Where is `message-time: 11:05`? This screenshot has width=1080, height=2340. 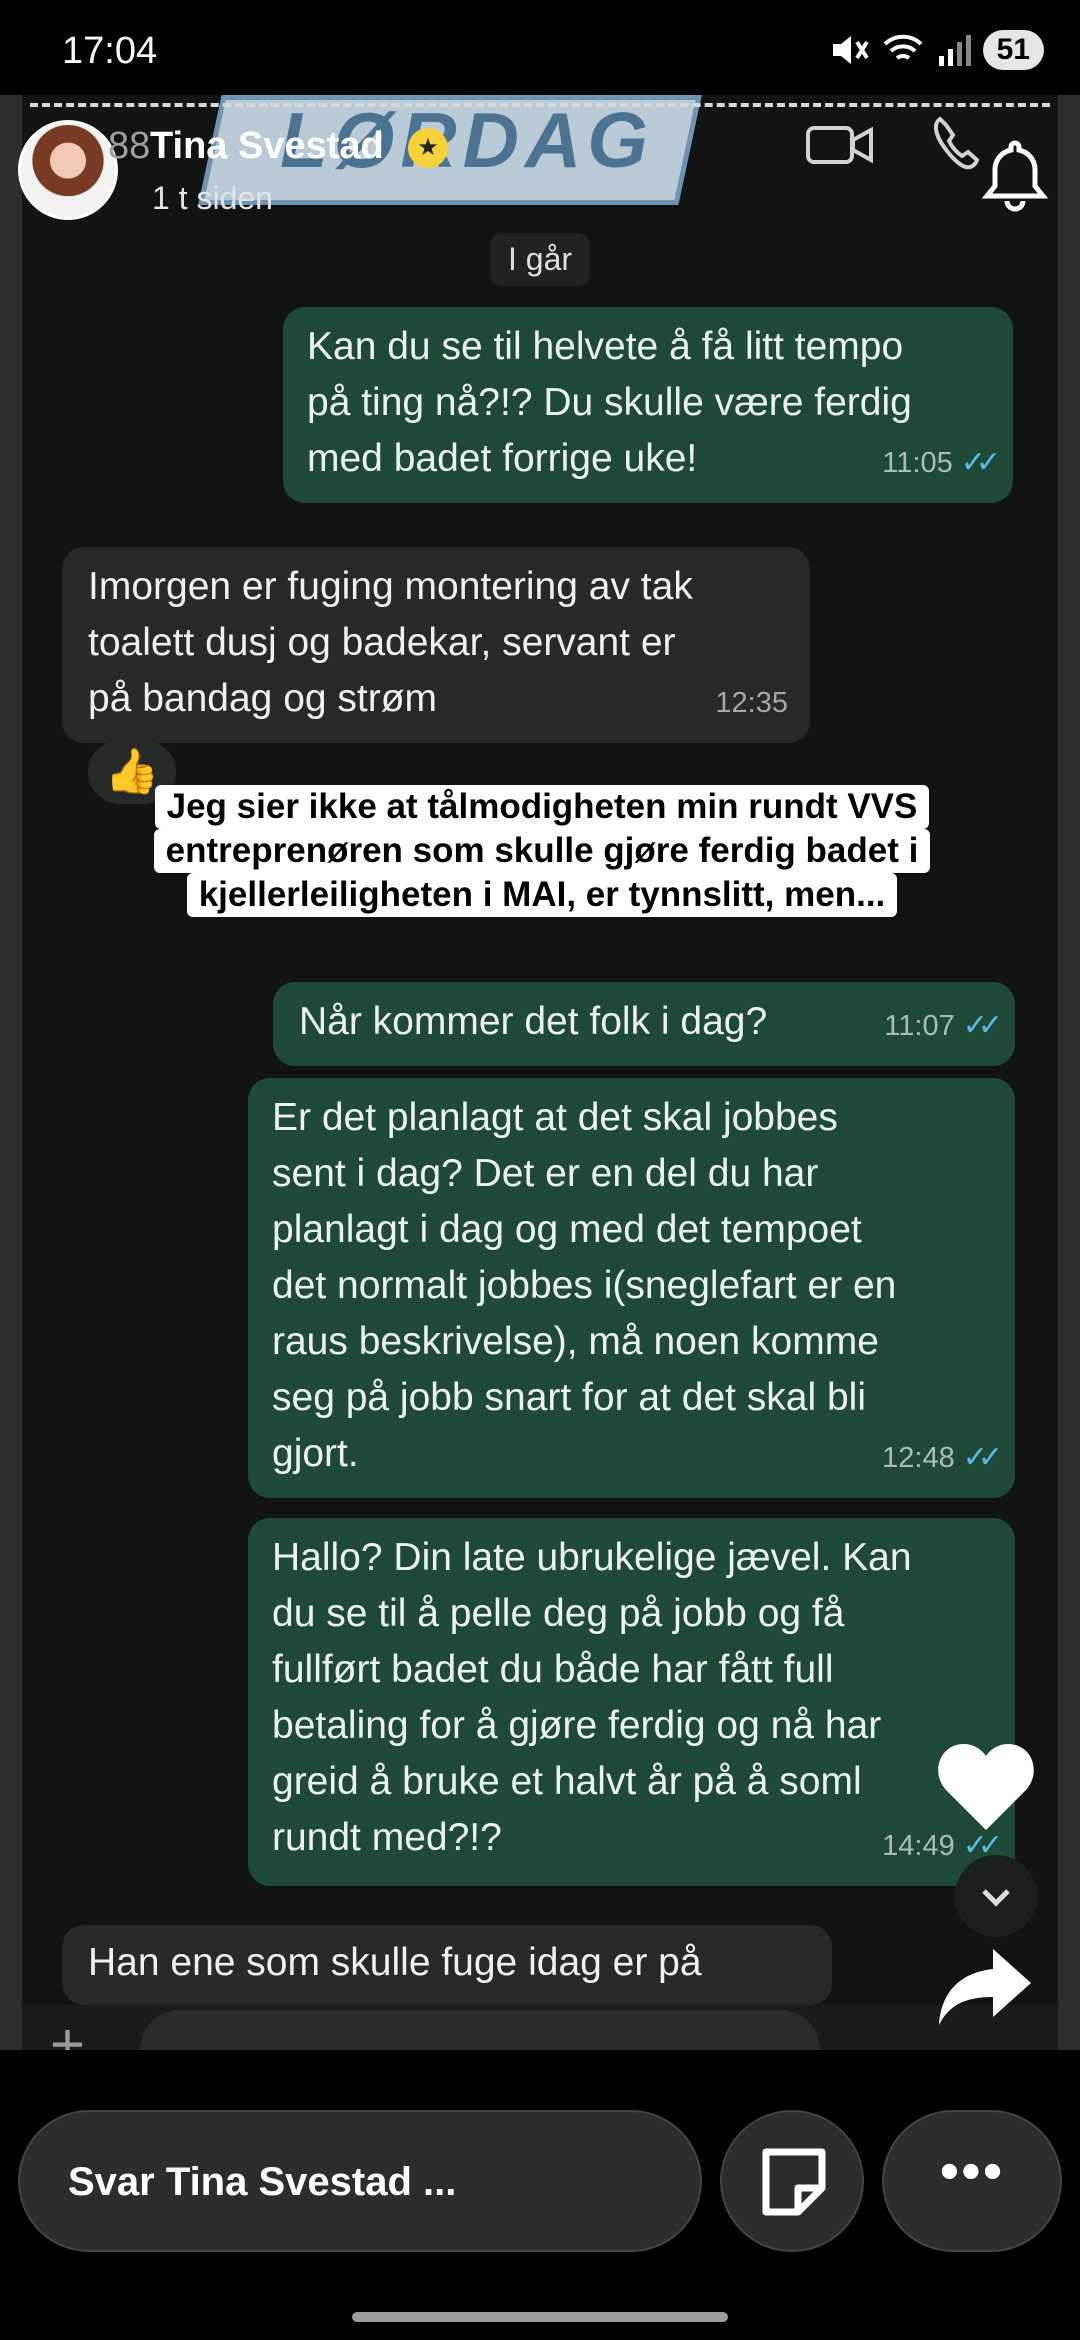
message-time: 11:05 is located at coordinates (917, 463).